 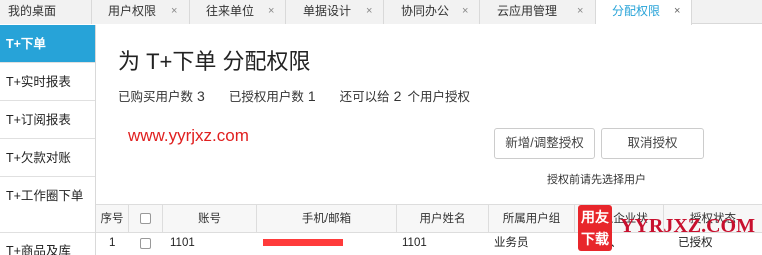 What do you see at coordinates (414, 243) in the screenshot?
I see `cell-username: 1101` at bounding box center [414, 243].